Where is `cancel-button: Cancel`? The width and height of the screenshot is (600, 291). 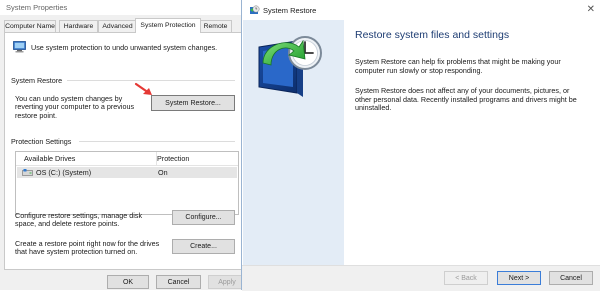 cancel-button: Cancel is located at coordinates (178, 282).